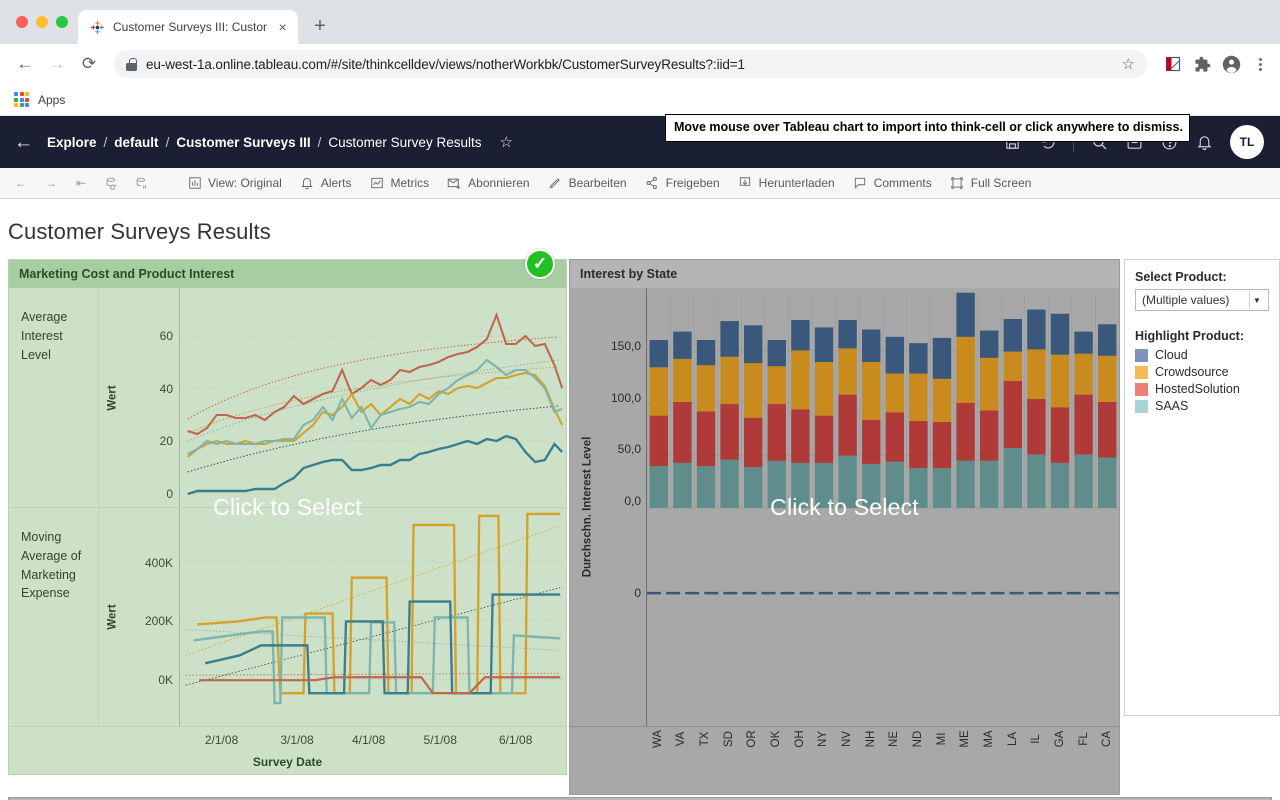 The height and width of the screenshot is (800, 1280). I want to click on refresh-data-icon, so click(111, 183).